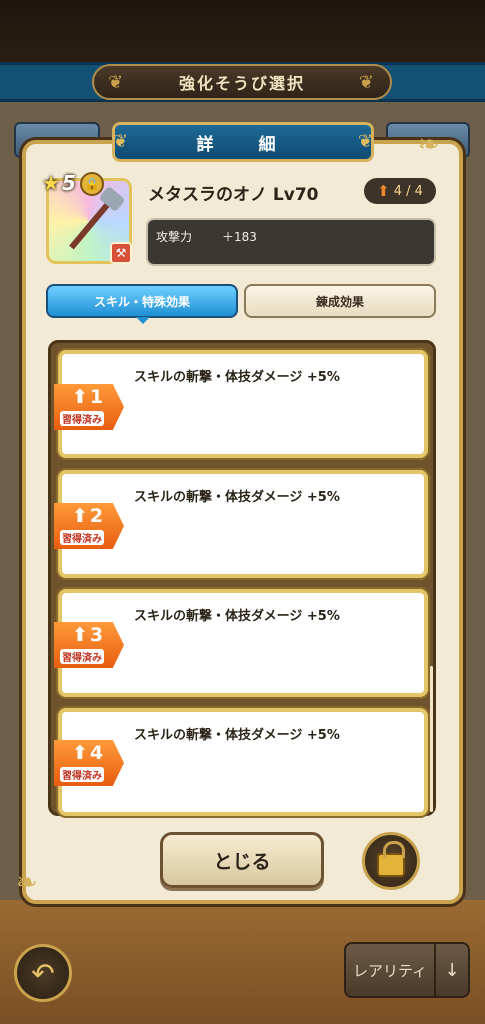  I want to click on skill-level-tag: ⬆ 1 習得済み, so click(89, 407).